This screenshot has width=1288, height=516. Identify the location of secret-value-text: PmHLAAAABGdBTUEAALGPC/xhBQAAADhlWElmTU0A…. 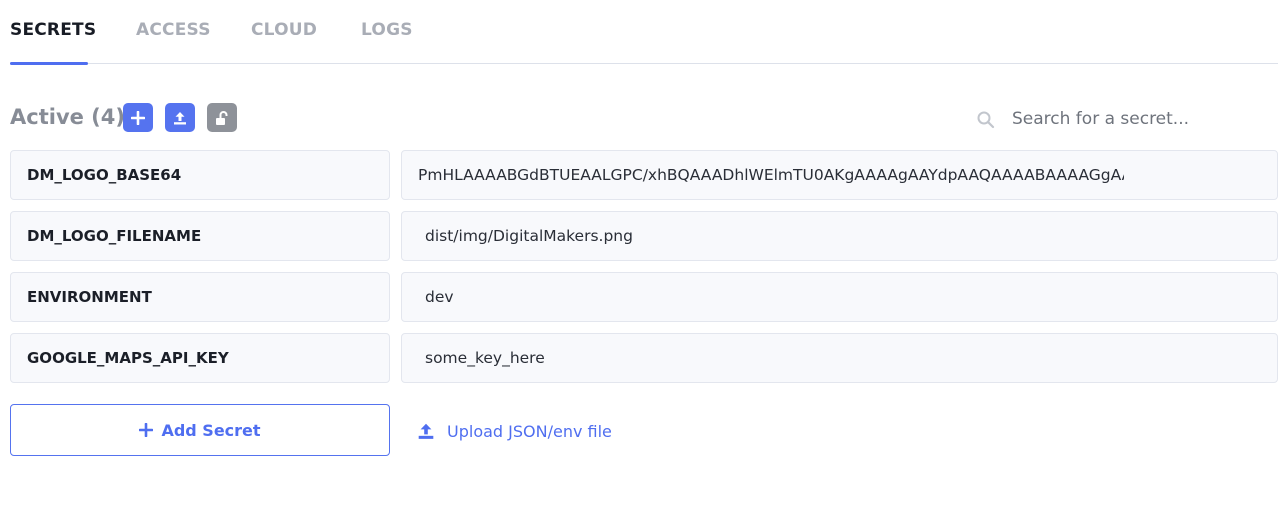
(771, 175).